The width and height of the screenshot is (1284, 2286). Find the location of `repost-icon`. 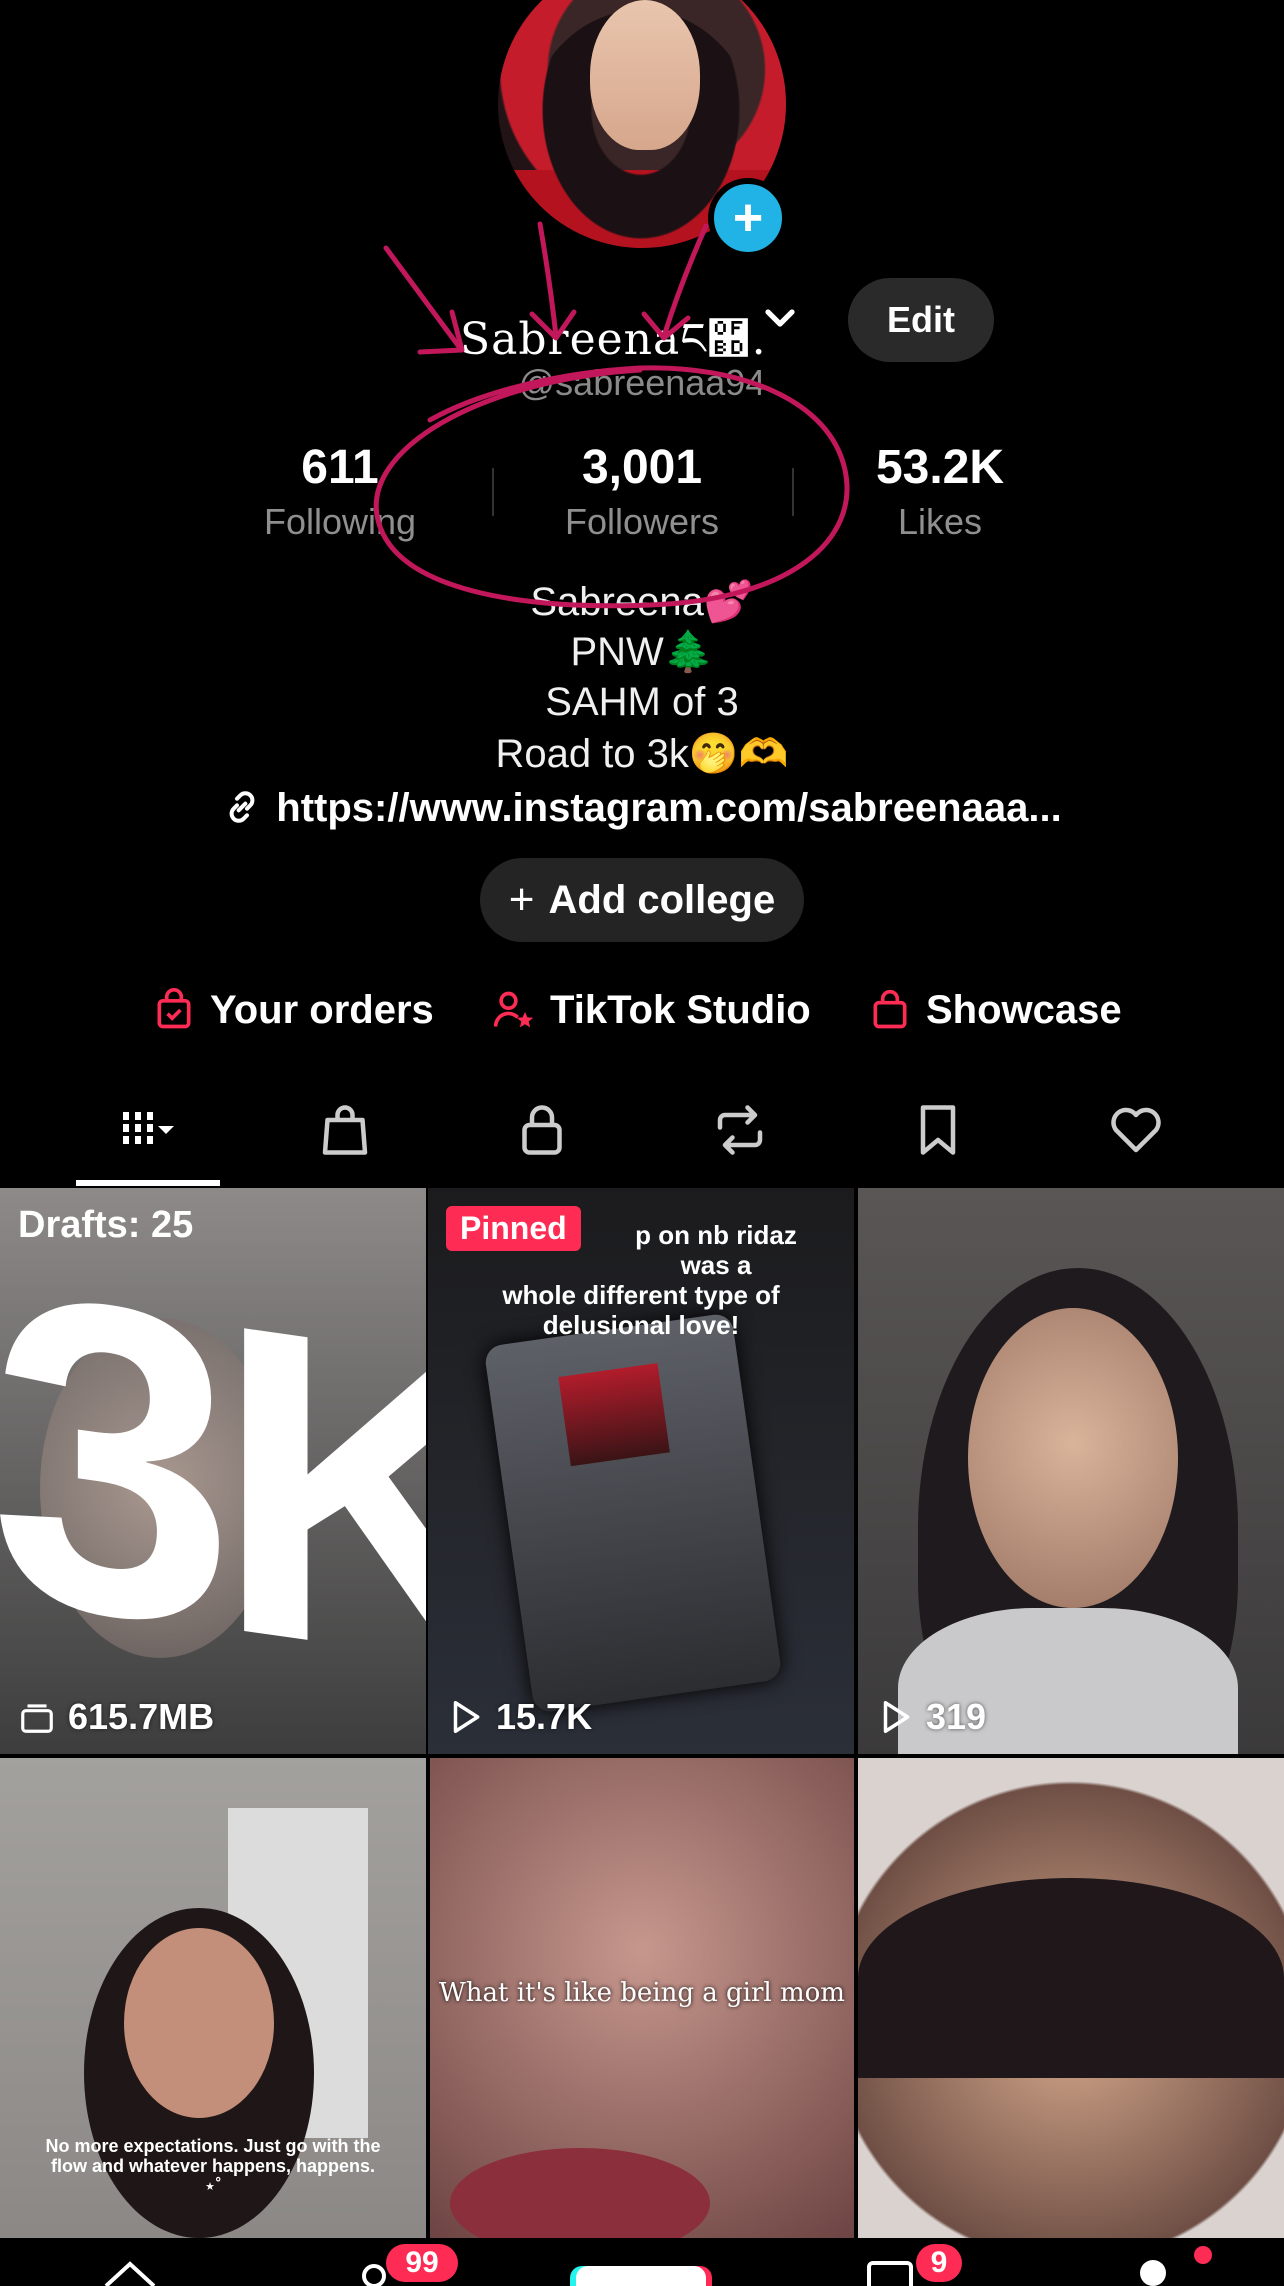

repost-icon is located at coordinates (740, 1130).